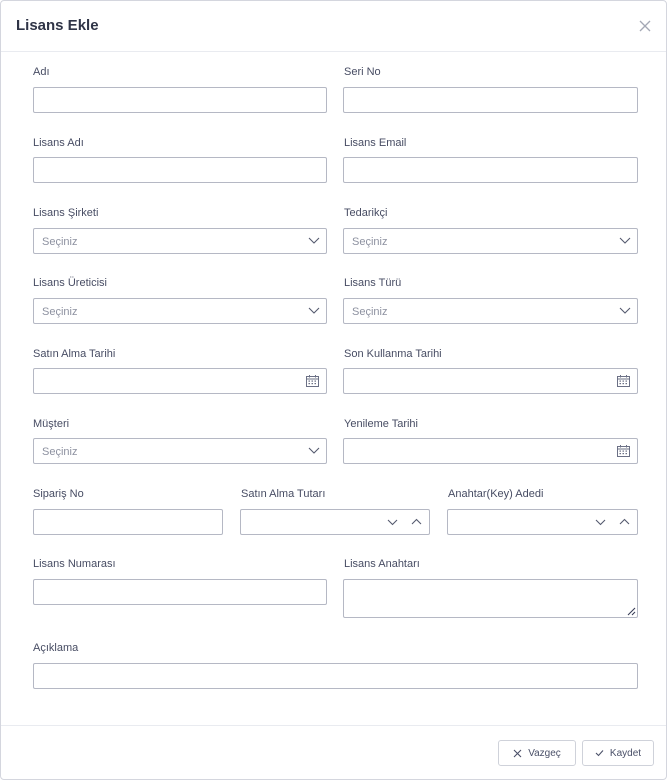  I want to click on description-input, so click(335, 676).